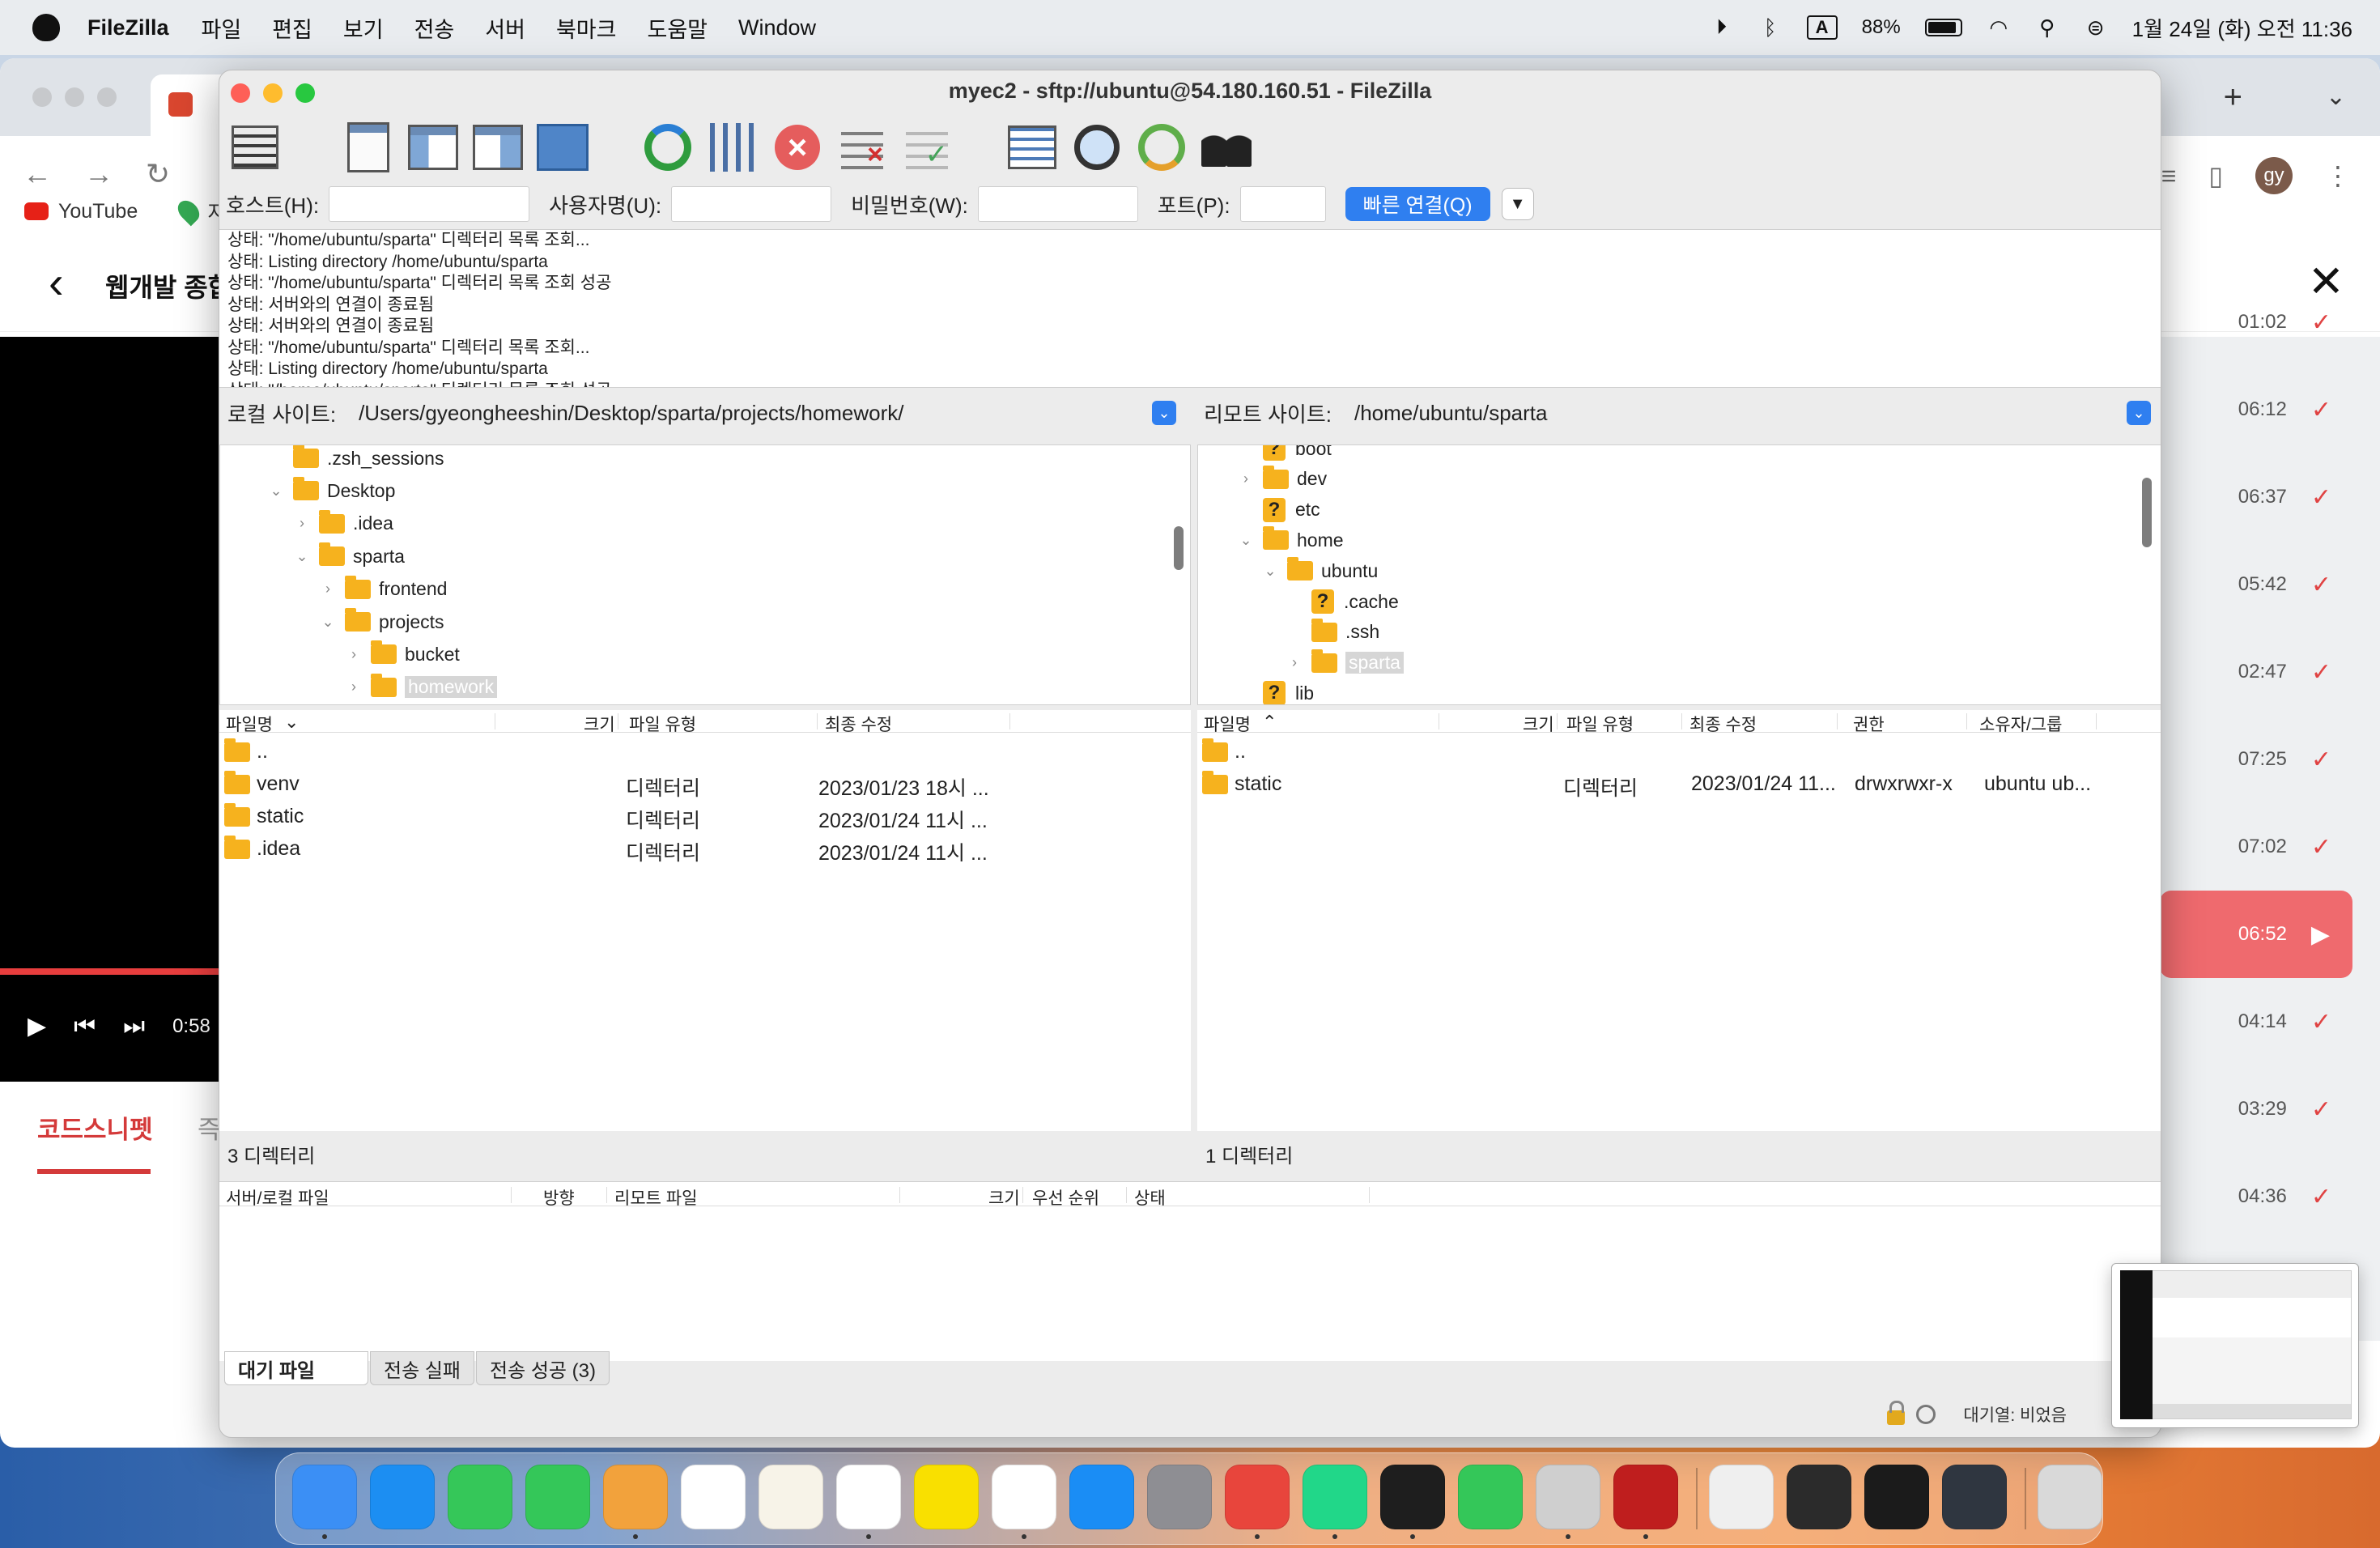 The height and width of the screenshot is (1548, 2380). Describe the element at coordinates (2147, 512) in the screenshot. I see `remote-tree-scrollbar` at that location.